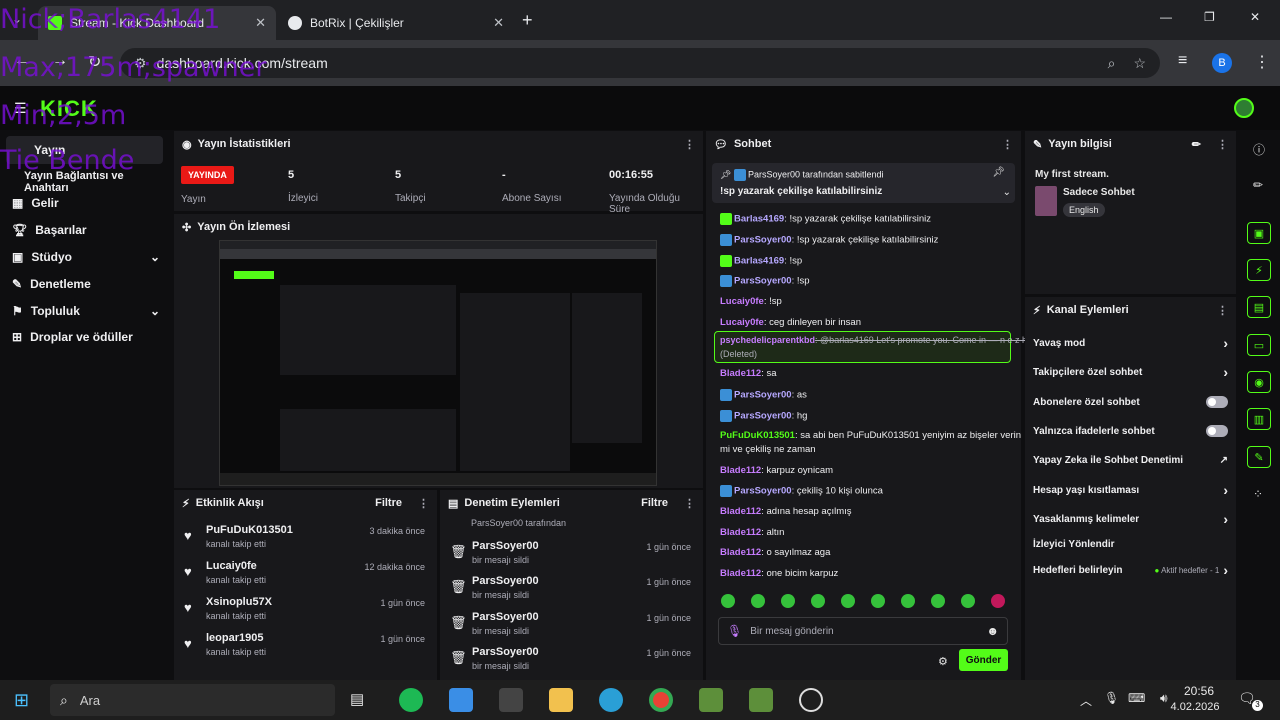  I want to click on taskbar-search: ⌕ Ara, so click(192, 700).